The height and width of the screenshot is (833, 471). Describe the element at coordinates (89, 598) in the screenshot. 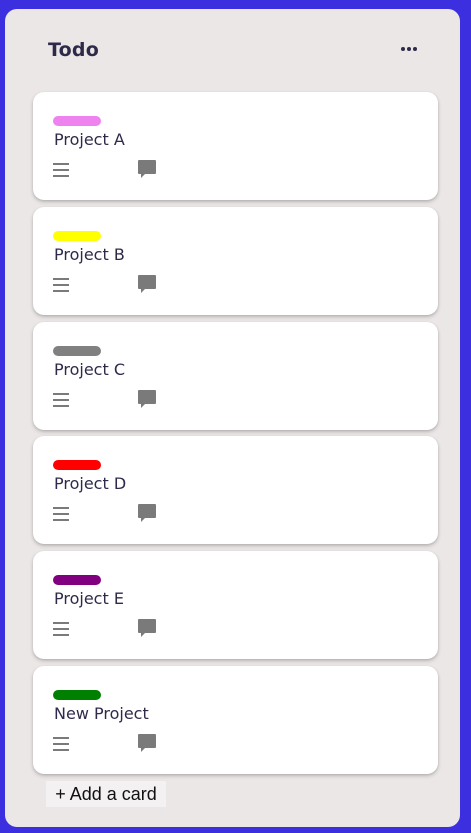

I see `card-title: Project E` at that location.